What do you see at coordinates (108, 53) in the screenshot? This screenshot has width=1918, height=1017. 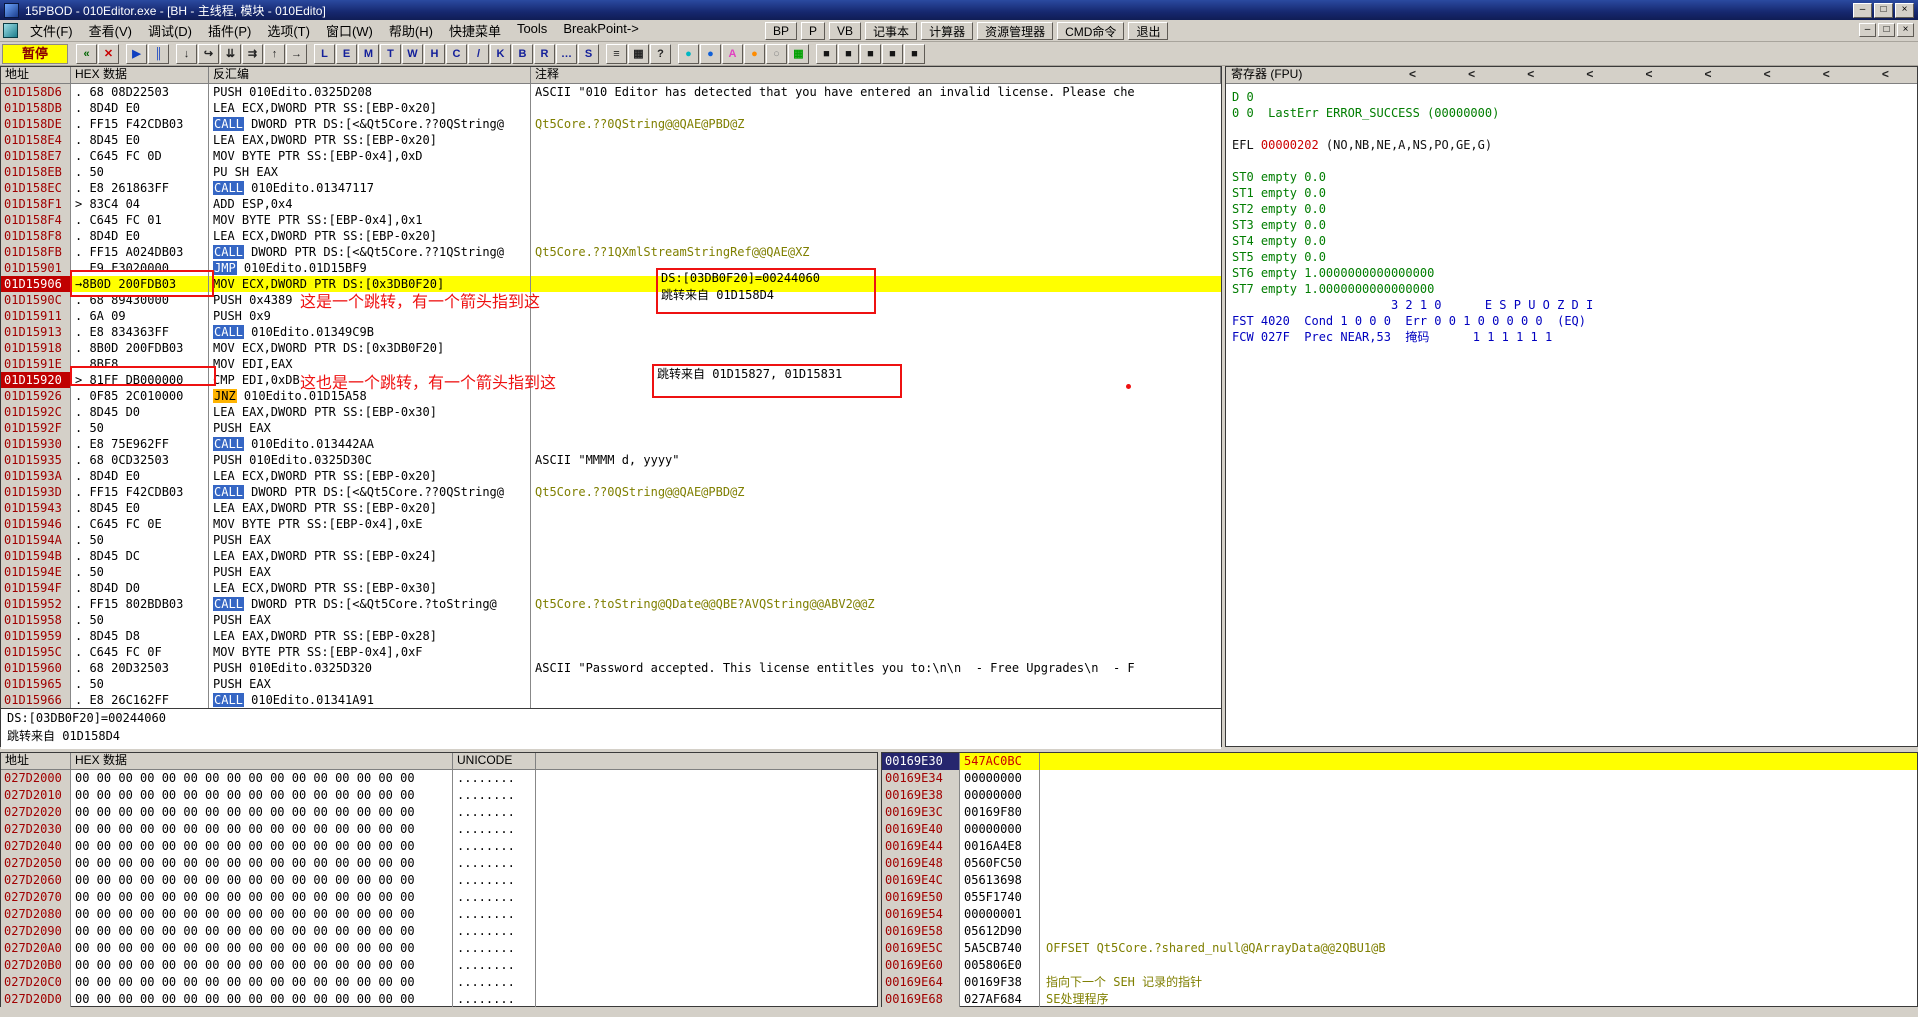 I see `close-program-icon: ✕` at bounding box center [108, 53].